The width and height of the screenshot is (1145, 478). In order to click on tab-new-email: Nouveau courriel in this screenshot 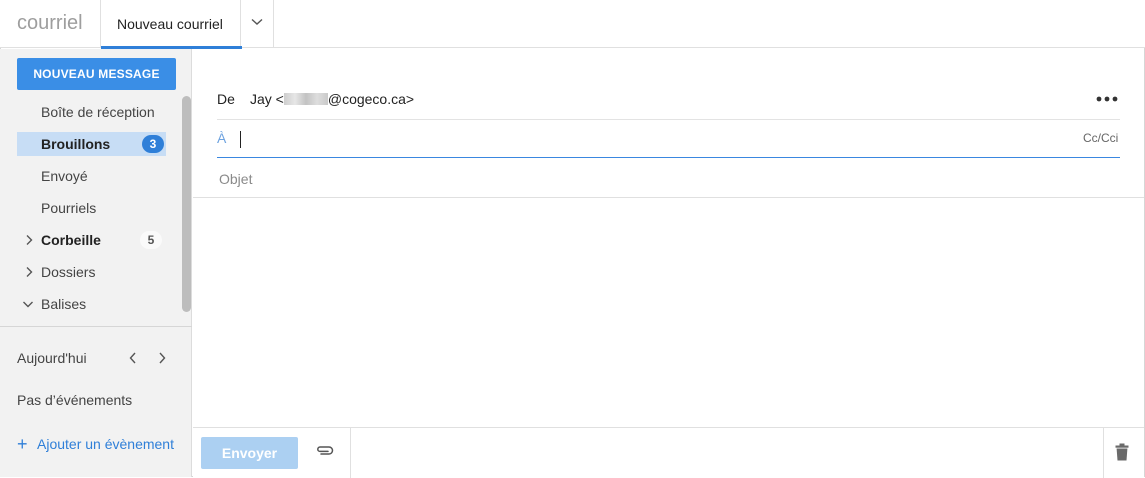, I will do `click(171, 24)`.